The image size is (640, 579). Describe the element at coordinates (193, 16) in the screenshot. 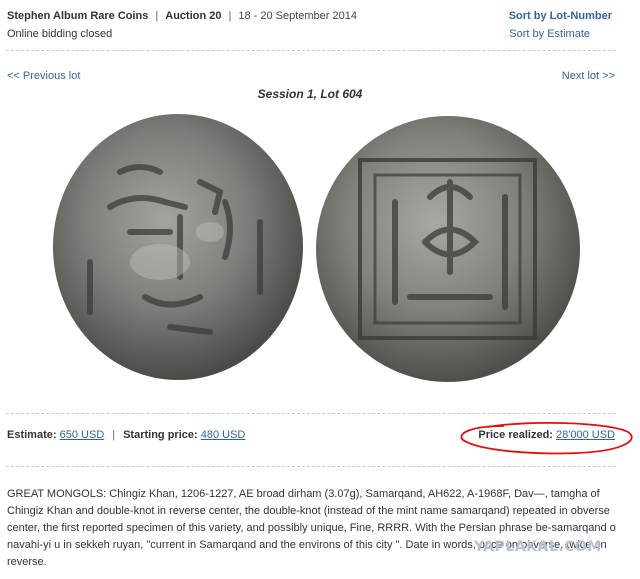

I see `auction-name: Auction 20` at that location.